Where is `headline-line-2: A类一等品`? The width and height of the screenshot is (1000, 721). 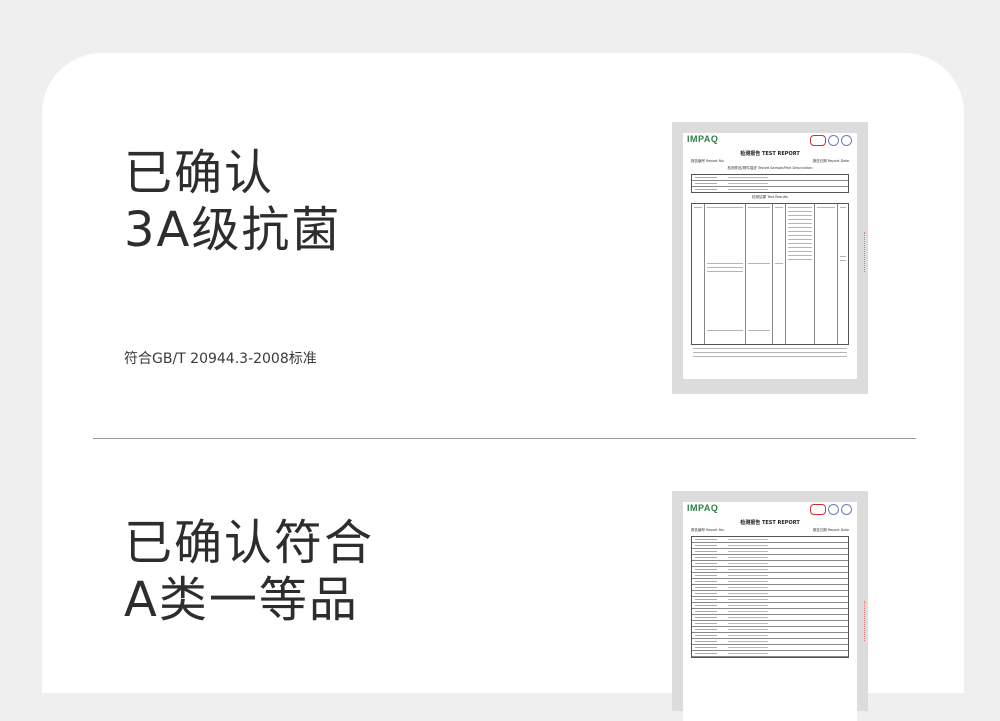
headline-line-2: A类一等品 is located at coordinates (241, 600).